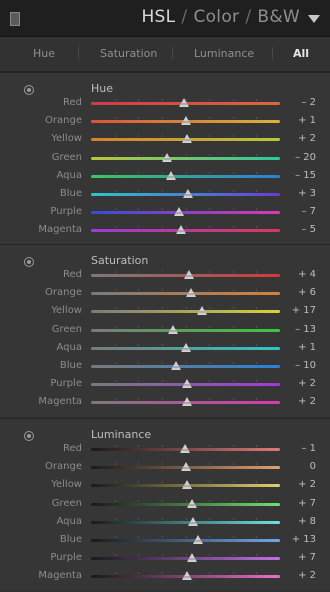 Image resolution: width=330 pixels, height=592 pixels. What do you see at coordinates (44, 53) in the screenshot?
I see `tab-hue: Hue` at bounding box center [44, 53].